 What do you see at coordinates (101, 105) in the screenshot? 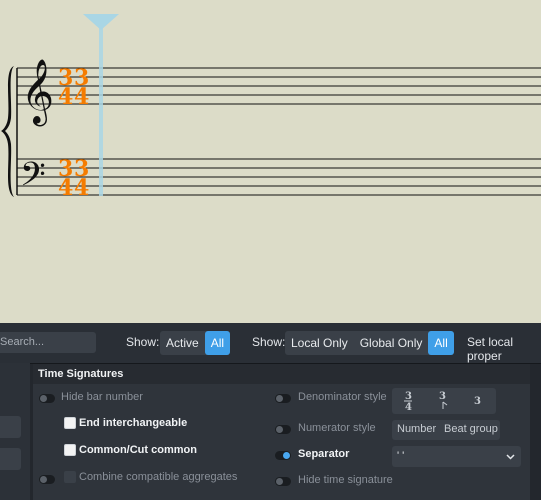
I see `caret-line` at bounding box center [101, 105].